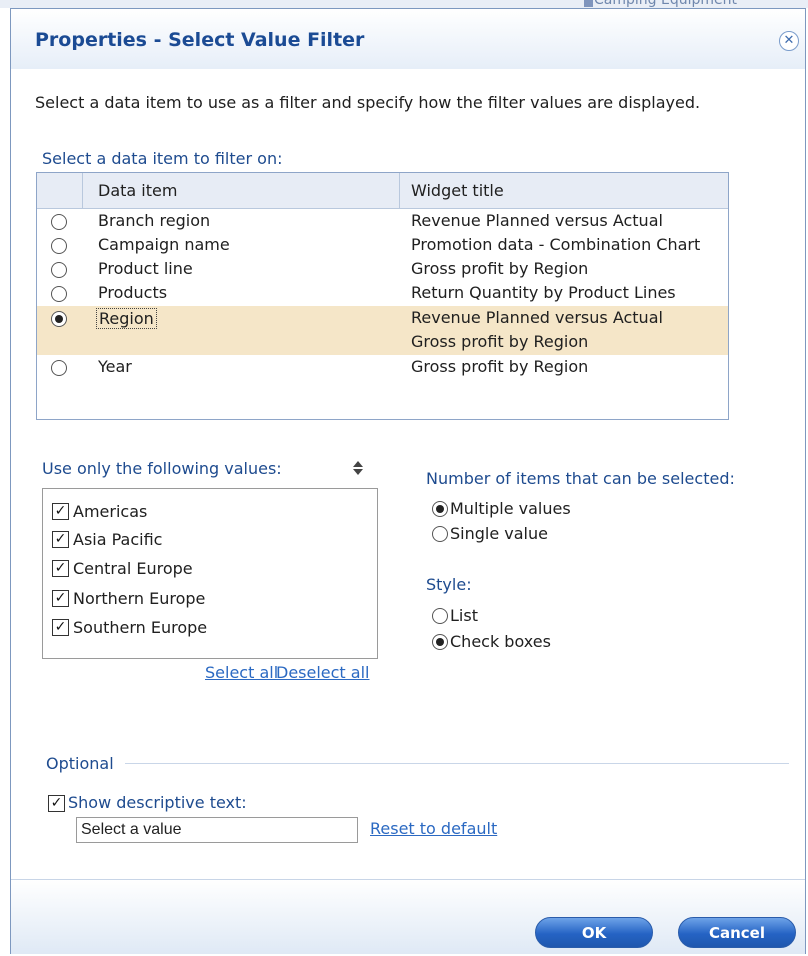 The height and width of the screenshot is (956, 808). What do you see at coordinates (154, 220) in the screenshot?
I see `data-item-name: Branch region` at bounding box center [154, 220].